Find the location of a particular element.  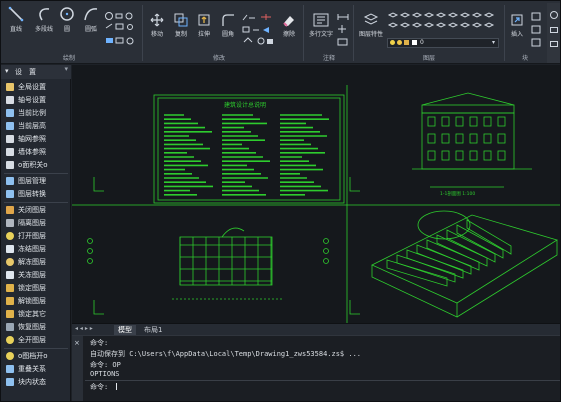

command-history-line: 命令: is located at coordinates (99, 343).